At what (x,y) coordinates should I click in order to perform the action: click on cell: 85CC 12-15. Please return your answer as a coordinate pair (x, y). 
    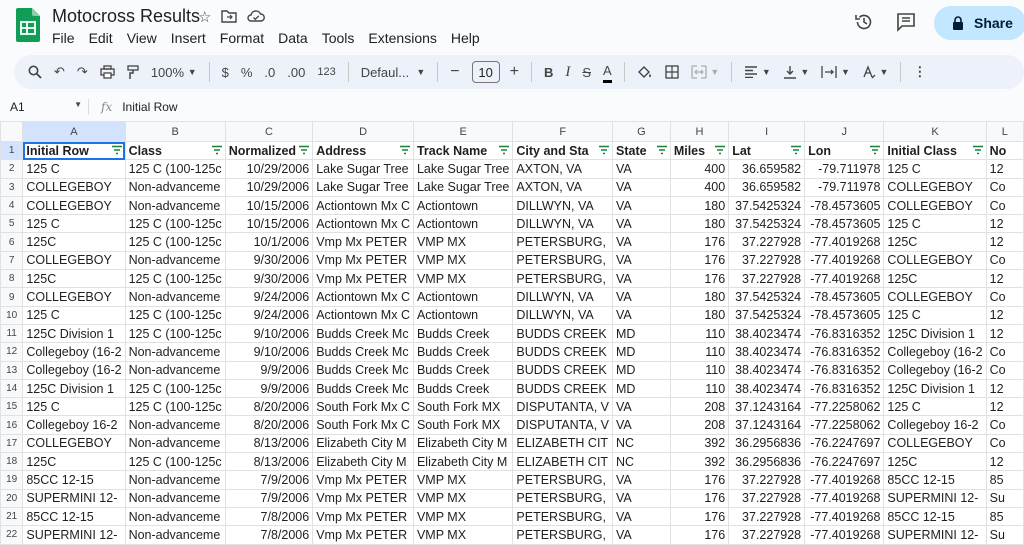
    Looking at the image, I should click on (74, 480).